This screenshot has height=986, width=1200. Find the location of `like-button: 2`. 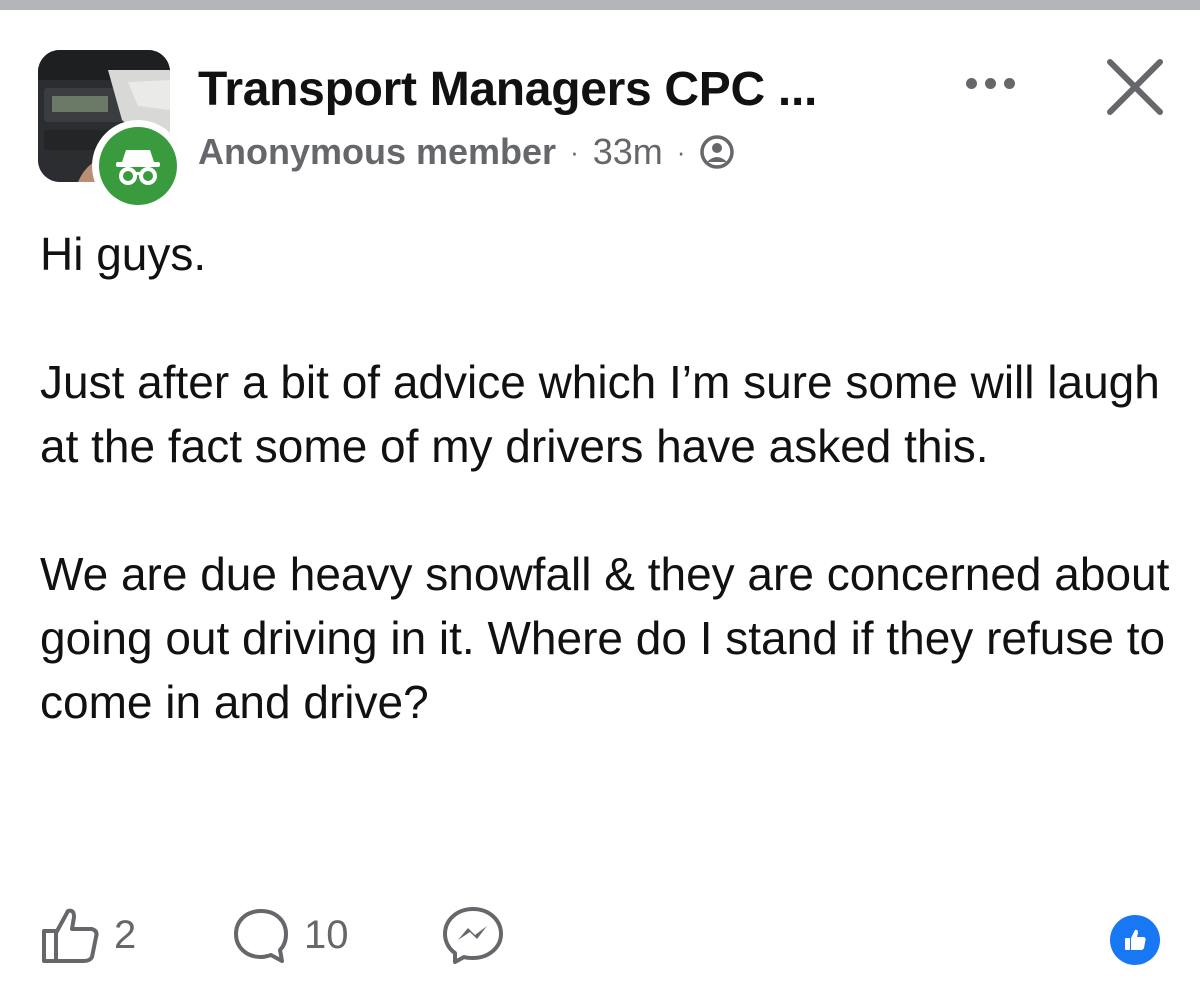

like-button: 2 is located at coordinates (88, 935).